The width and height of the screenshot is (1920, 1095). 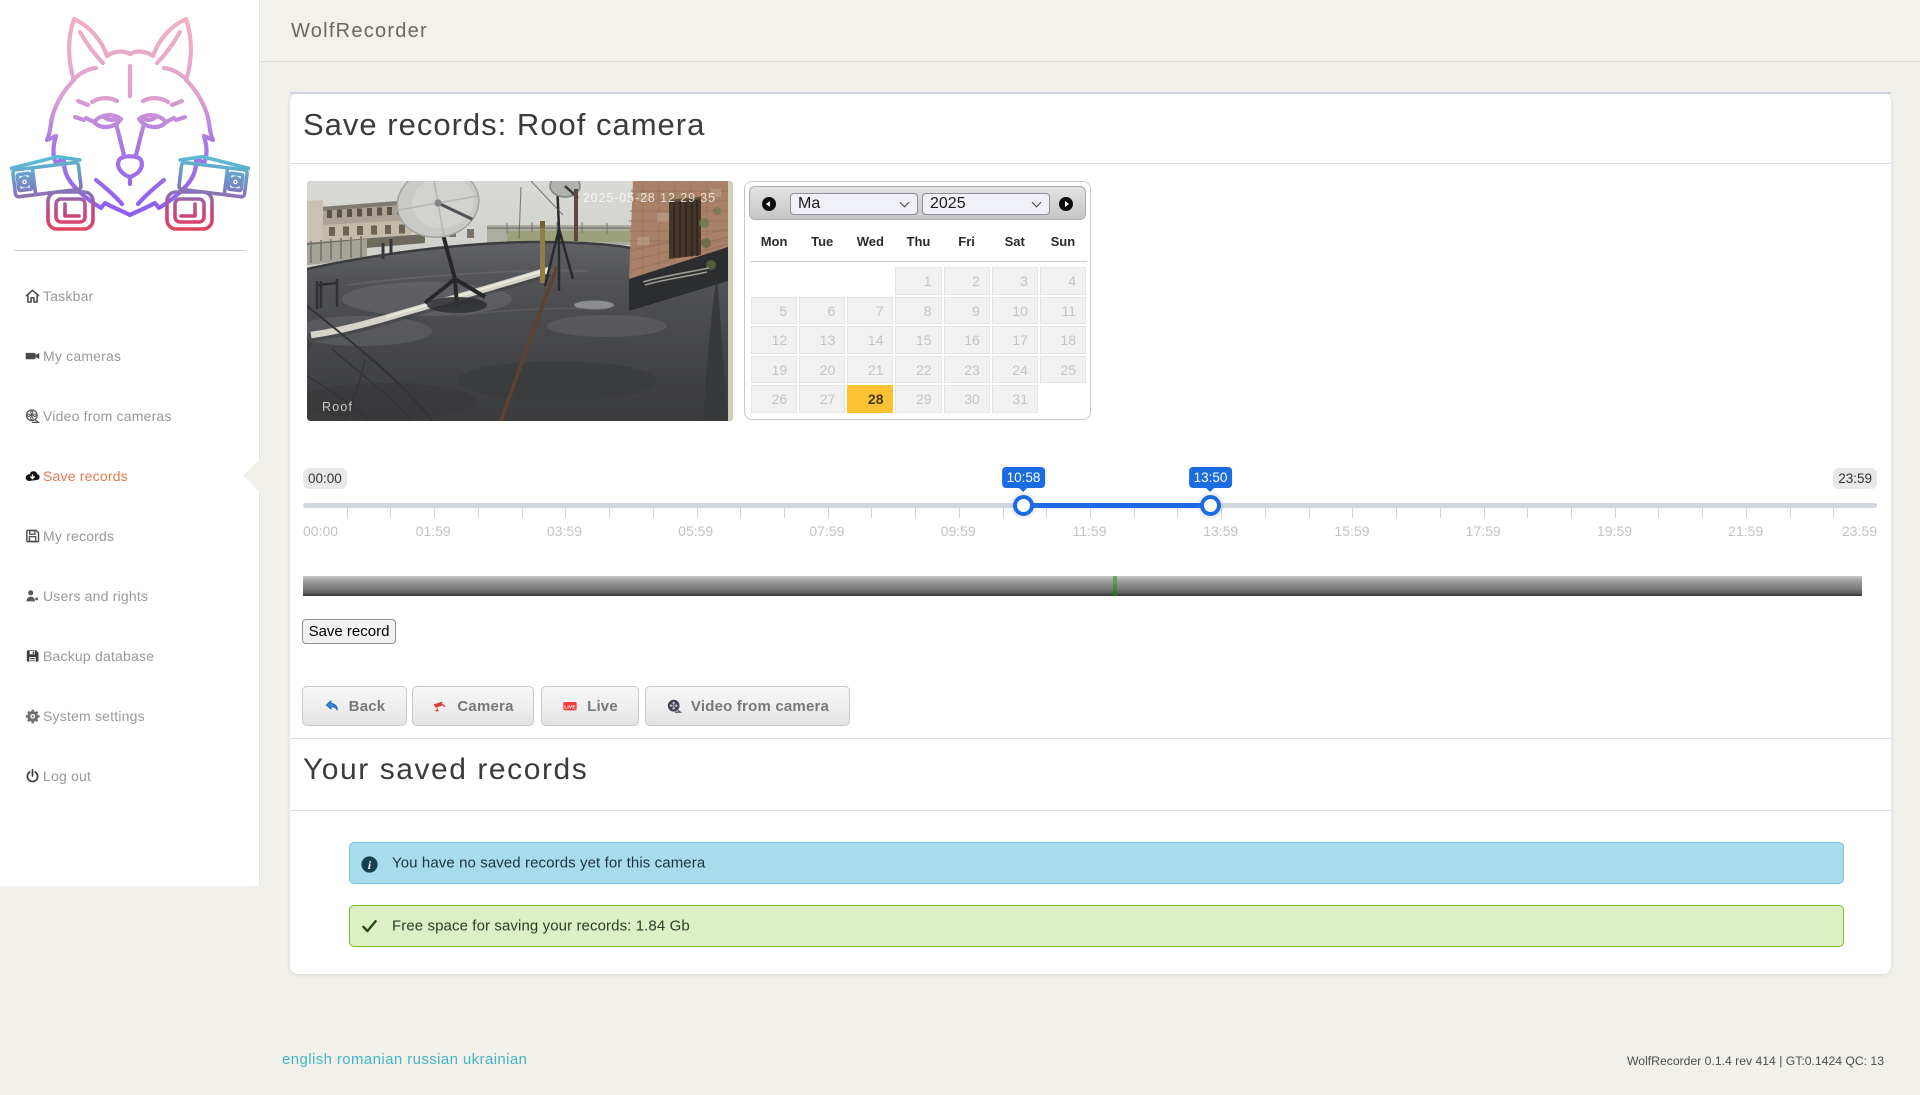 What do you see at coordinates (649, 198) in the screenshot?
I see `svg-text: 2025-05-28 12 29 35` at bounding box center [649, 198].